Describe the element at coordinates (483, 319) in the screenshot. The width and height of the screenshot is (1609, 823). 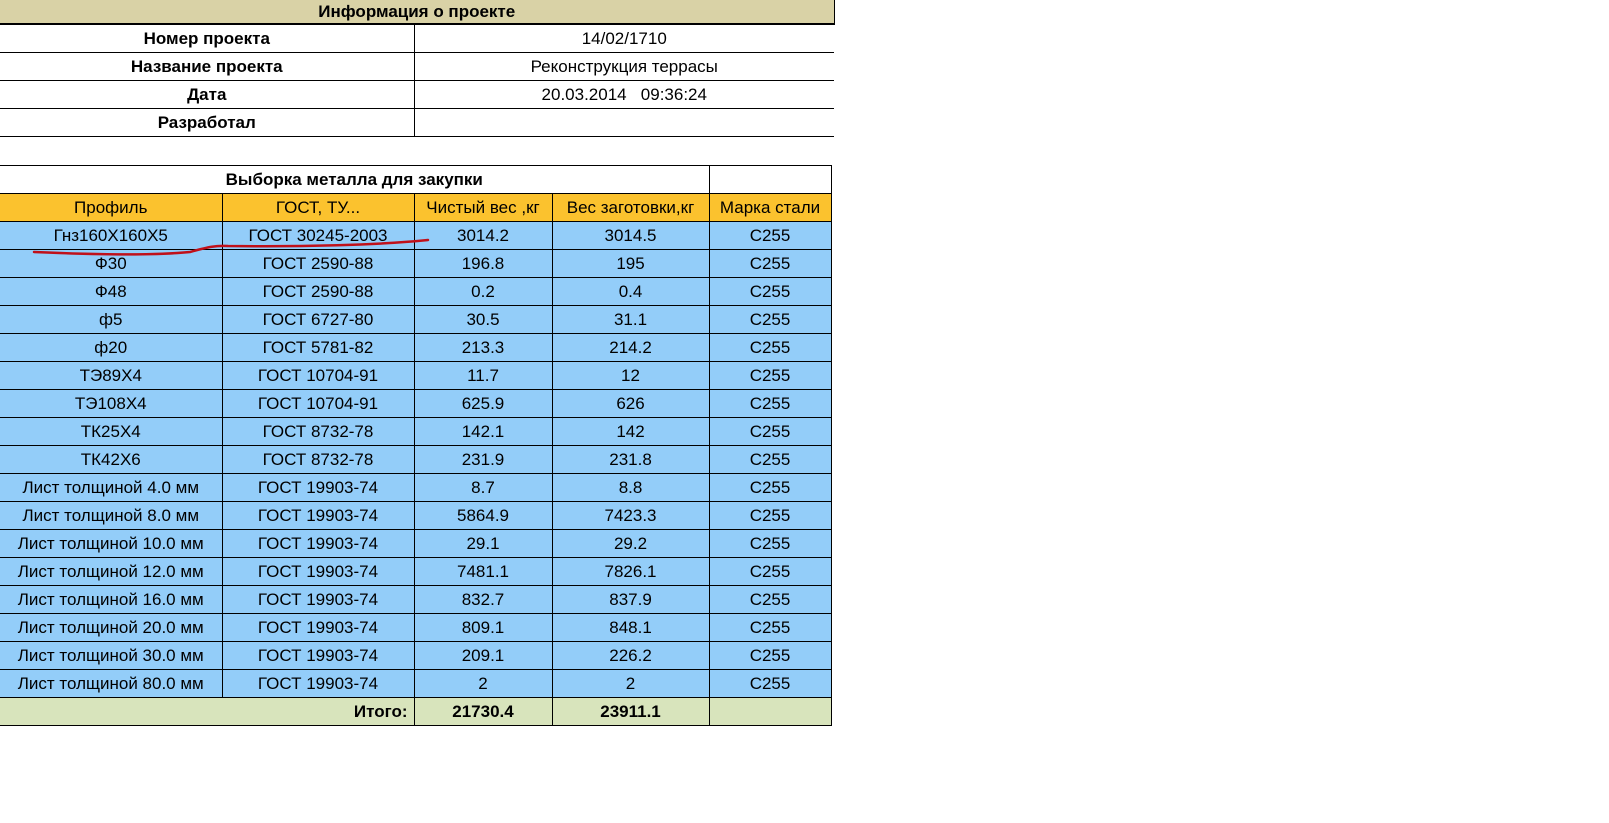
I see `cell-net-weight: 30.5` at that location.